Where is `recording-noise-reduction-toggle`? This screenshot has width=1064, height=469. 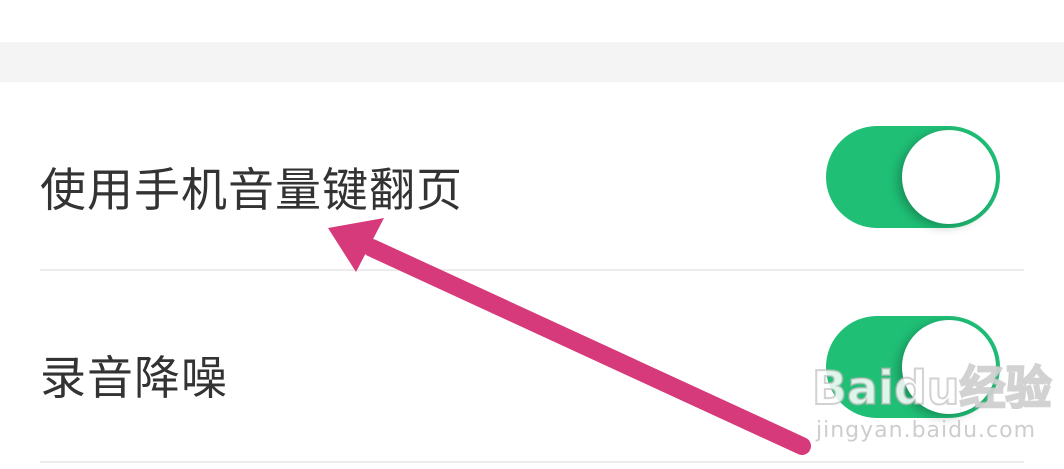
recording-noise-reduction-toggle is located at coordinates (913, 367).